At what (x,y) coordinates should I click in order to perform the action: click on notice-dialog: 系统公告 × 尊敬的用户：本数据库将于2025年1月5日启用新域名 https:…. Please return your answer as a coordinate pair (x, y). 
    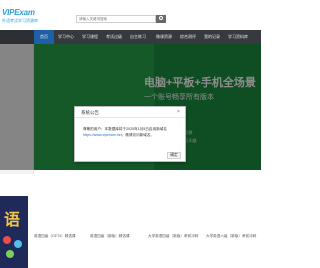
    Looking at the image, I should click on (130, 134).